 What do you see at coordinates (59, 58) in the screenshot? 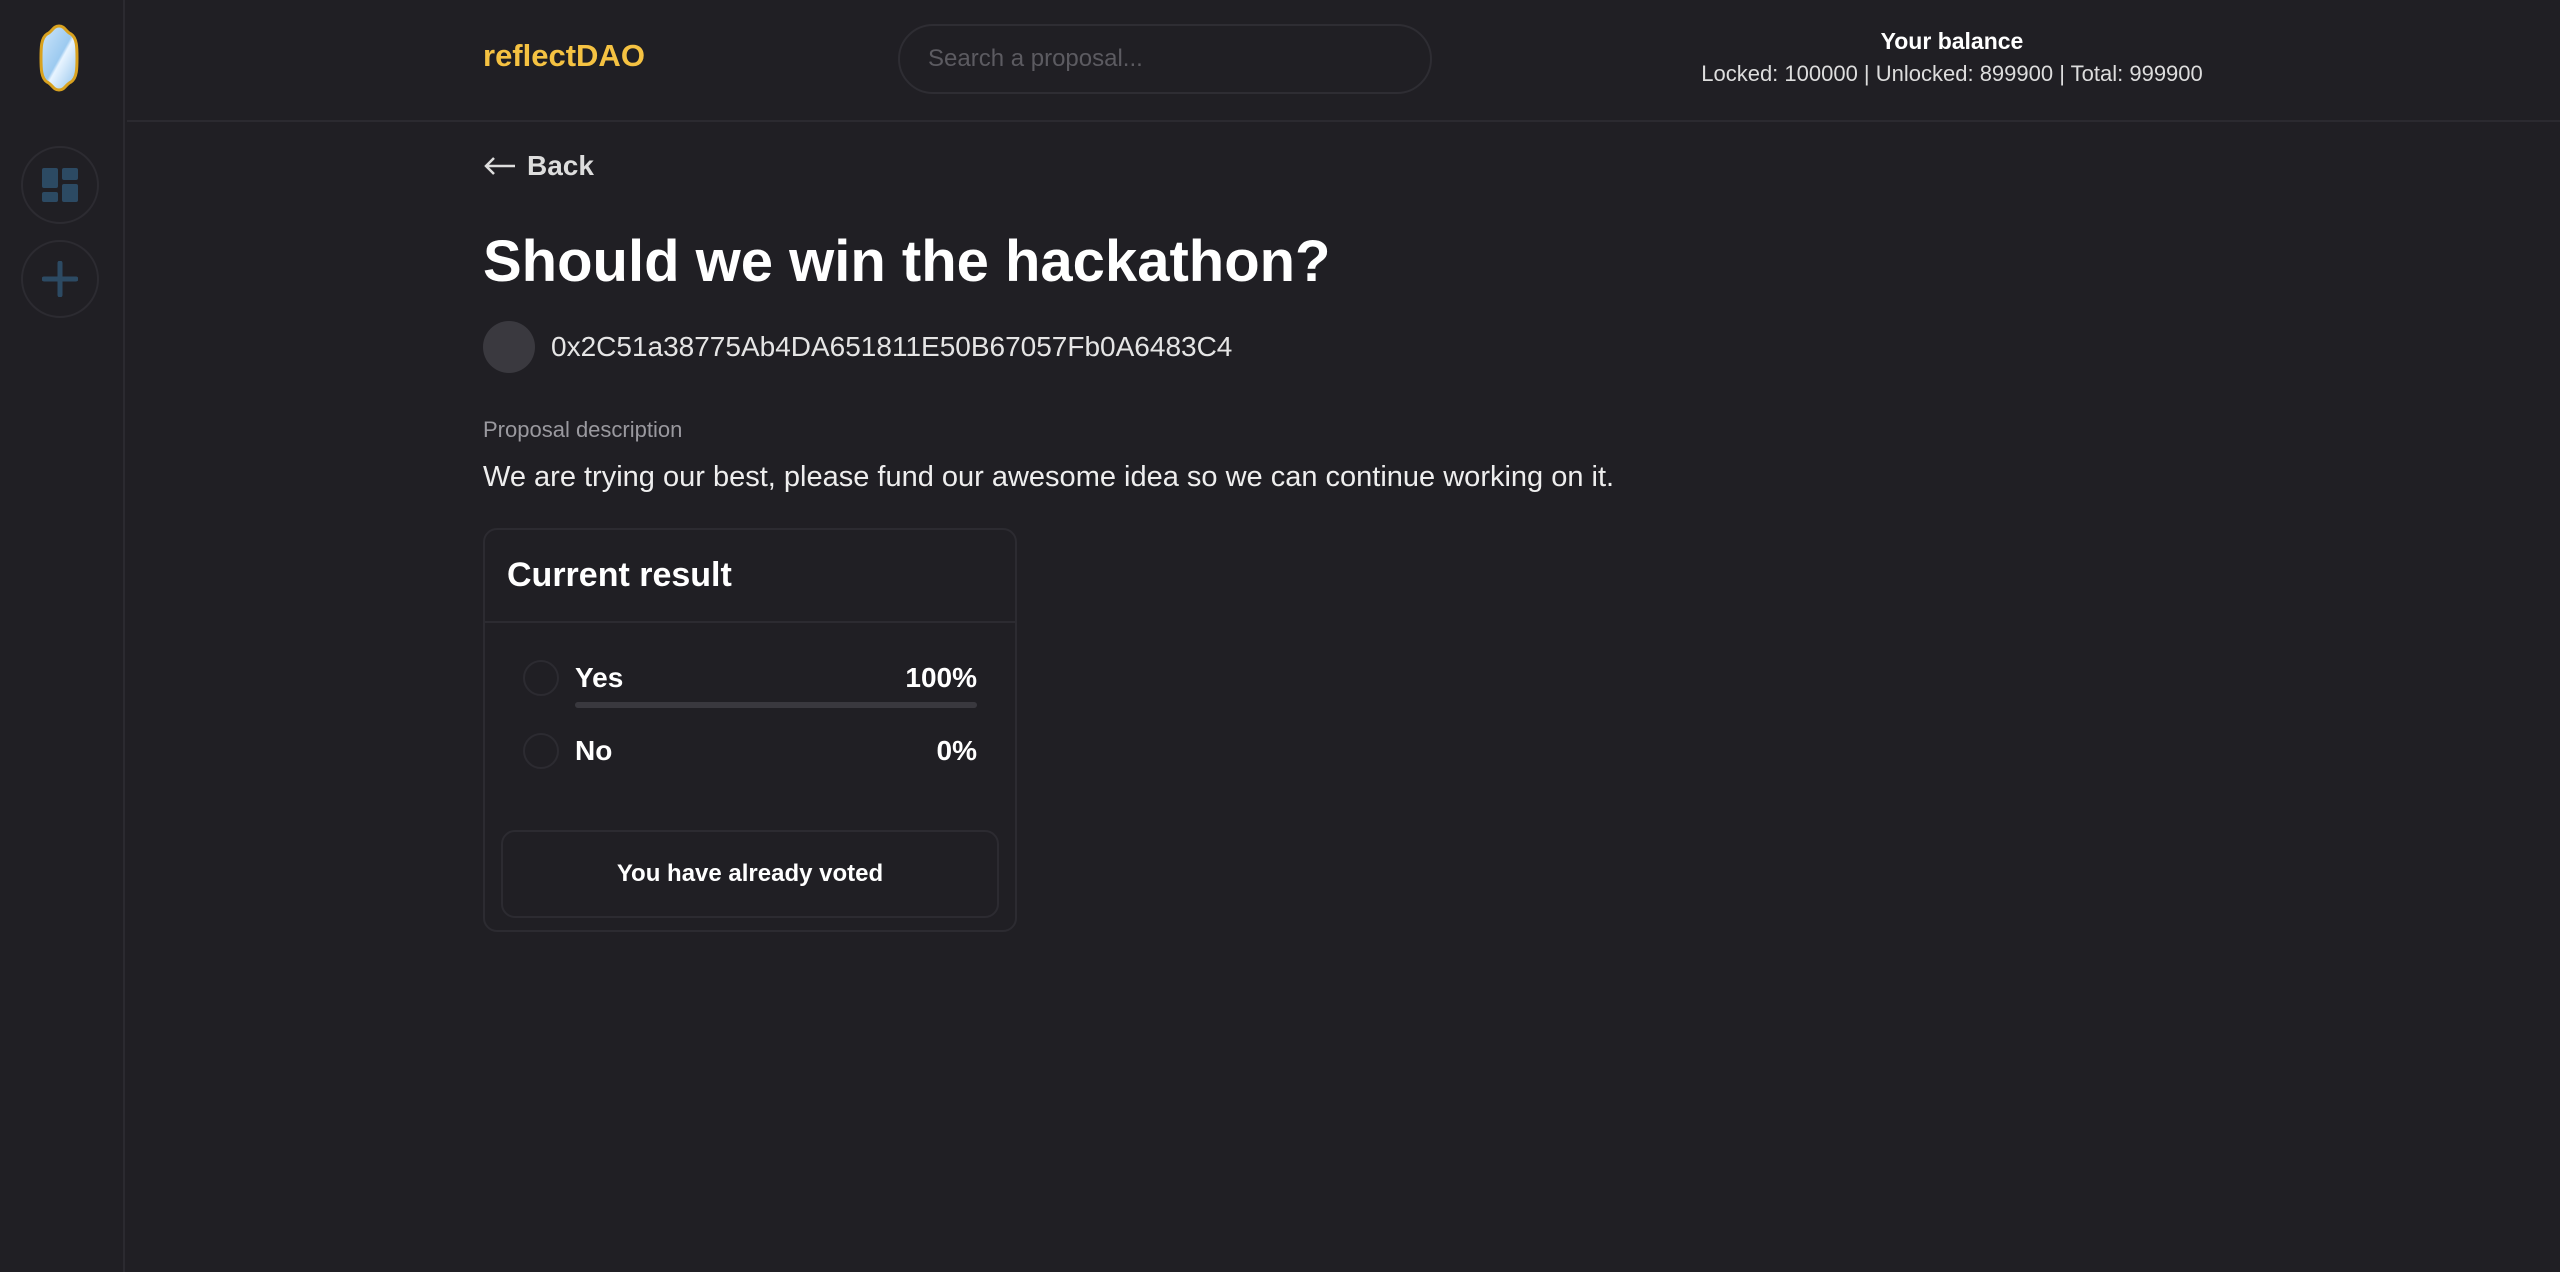
I see `mirror-logo-icon` at bounding box center [59, 58].